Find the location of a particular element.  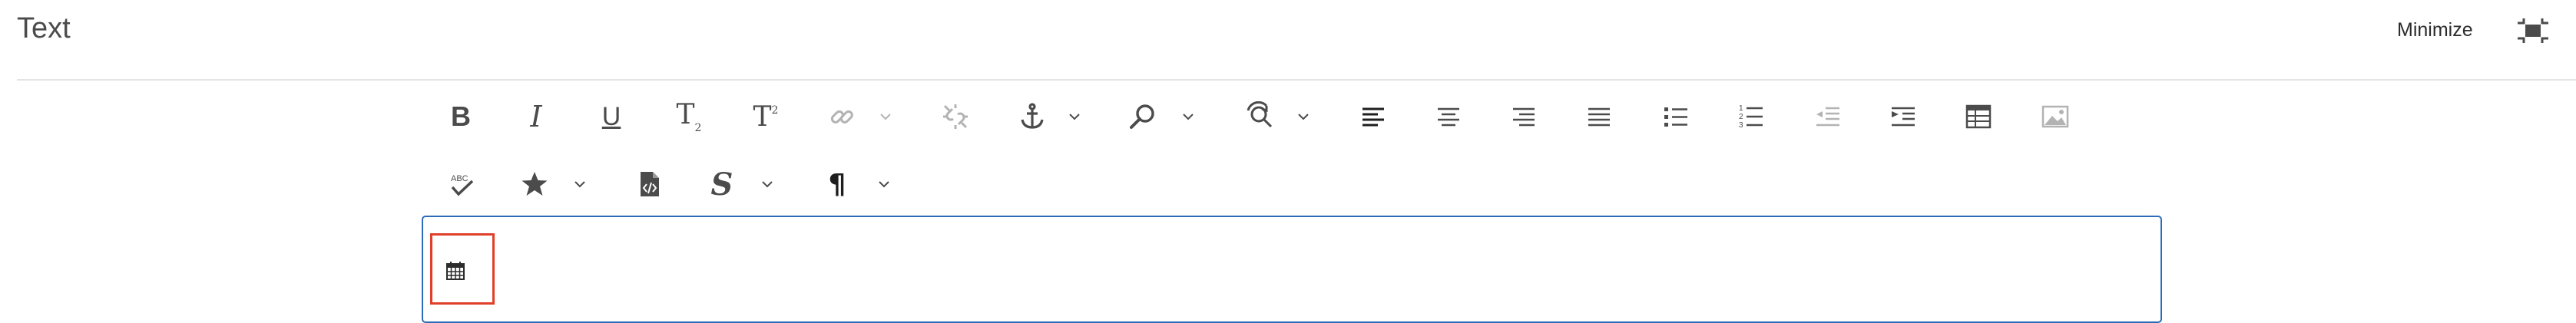

subscript-icon: T2 is located at coordinates (689, 116).